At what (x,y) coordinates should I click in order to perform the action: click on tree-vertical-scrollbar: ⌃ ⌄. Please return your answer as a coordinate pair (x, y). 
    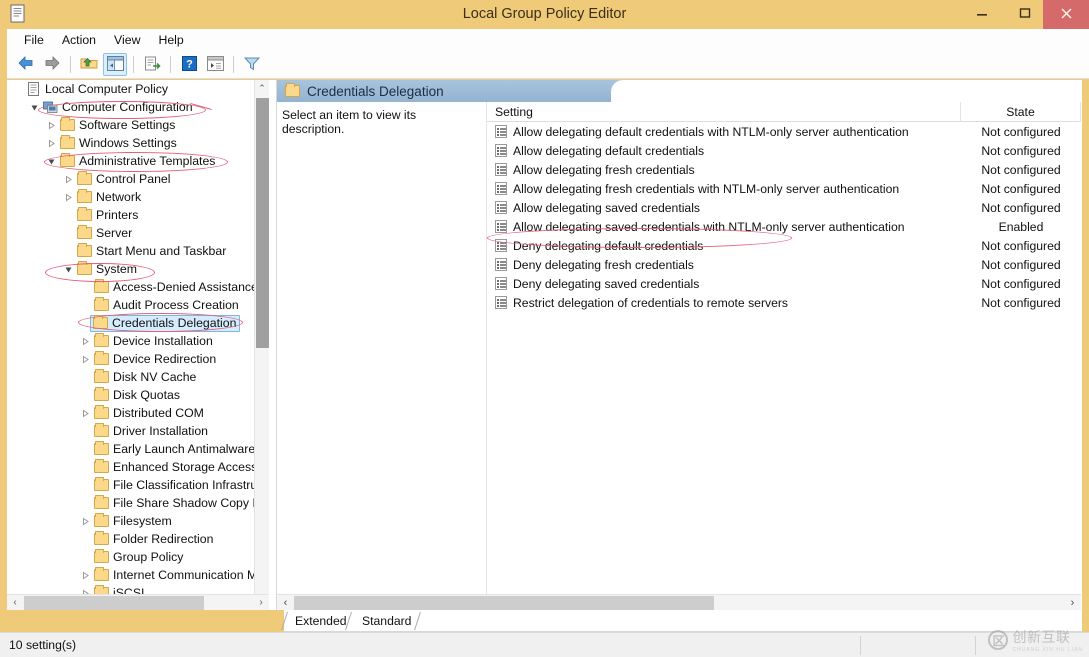
    Looking at the image, I should click on (261, 345).